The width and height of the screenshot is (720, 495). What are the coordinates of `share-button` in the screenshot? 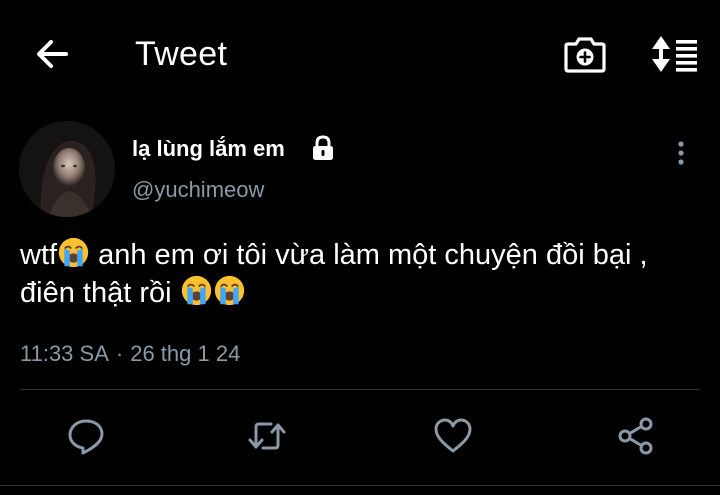 It's located at (636, 436).